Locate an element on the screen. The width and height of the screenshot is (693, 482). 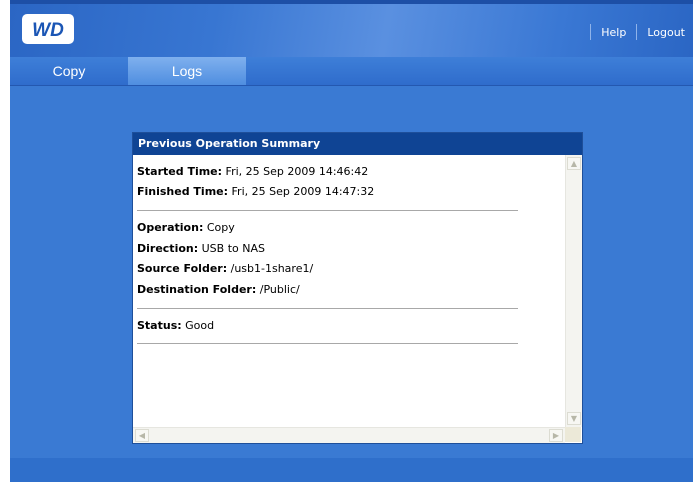
source-folder-row: Source Folder: /usb1-1share1/ is located at coordinates (225, 269).